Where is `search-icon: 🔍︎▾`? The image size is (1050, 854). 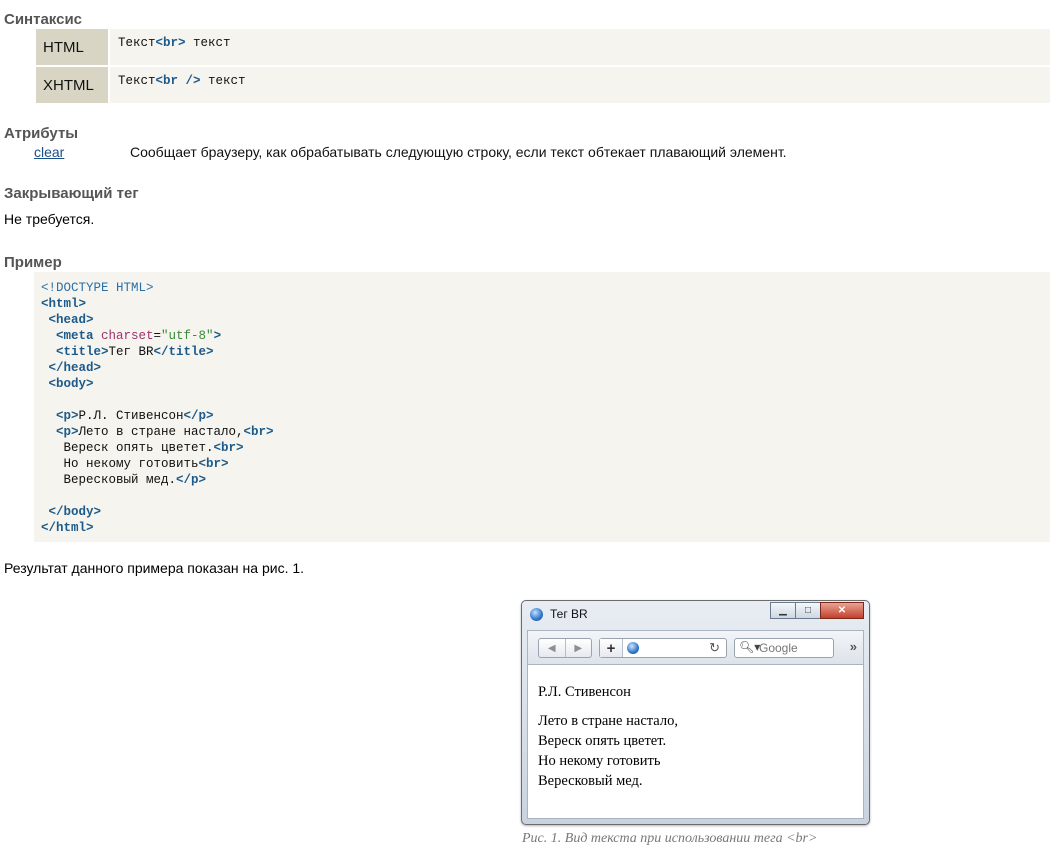 search-icon: 🔍︎▾ is located at coordinates (749, 647).